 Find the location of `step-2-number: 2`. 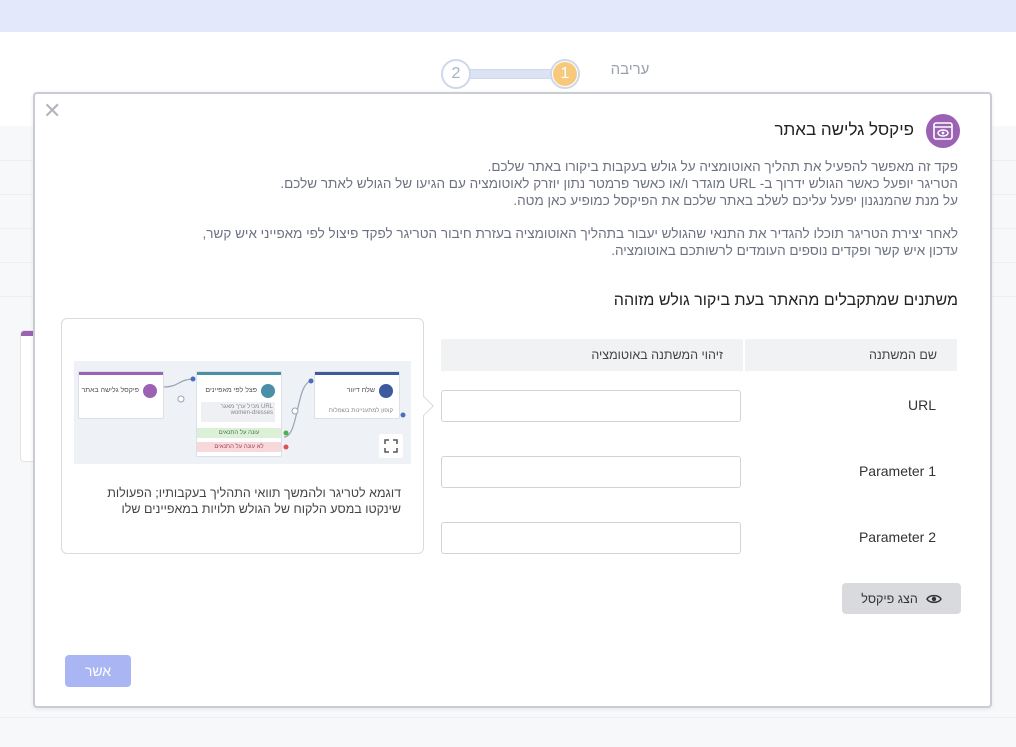

step-2-number: 2 is located at coordinates (456, 73).